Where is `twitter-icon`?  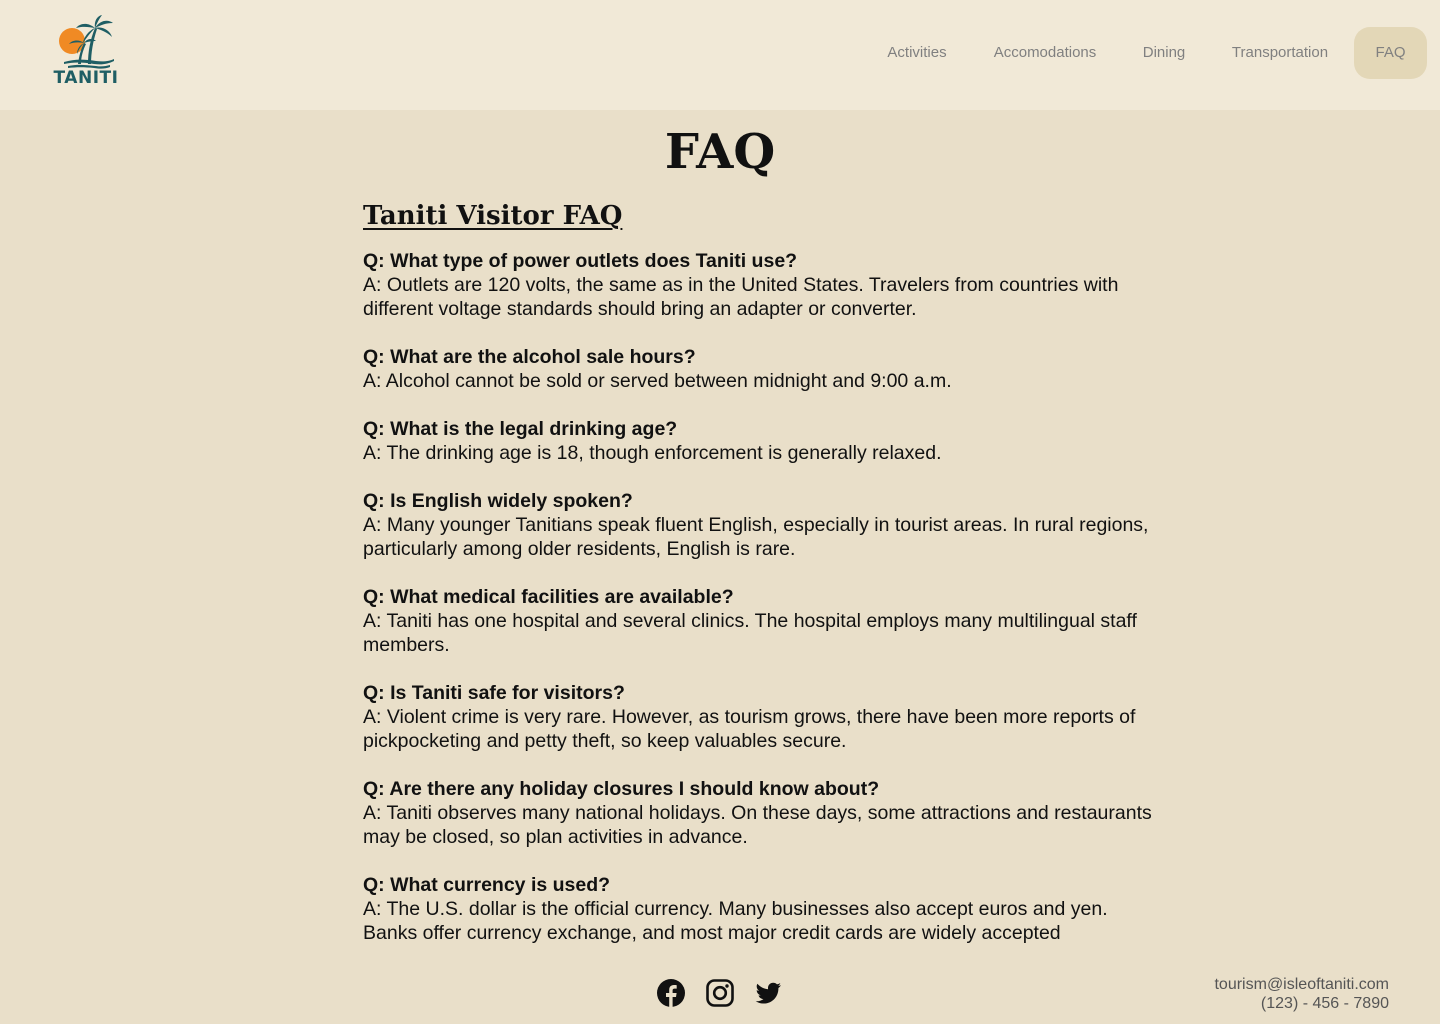 twitter-icon is located at coordinates (768, 993).